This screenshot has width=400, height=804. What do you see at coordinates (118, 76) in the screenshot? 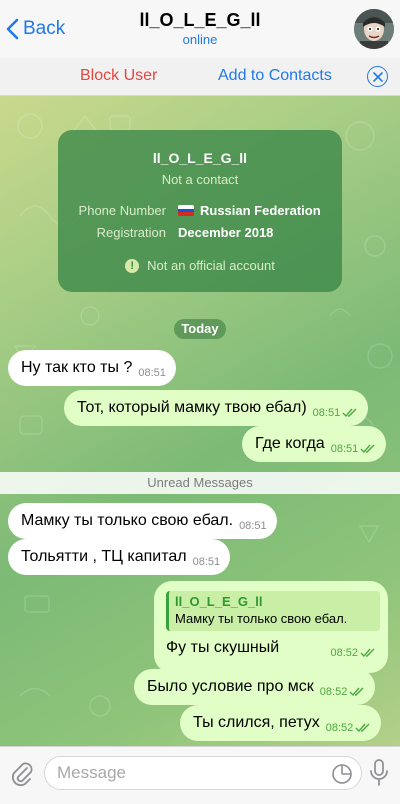
I see `block-user-button: Block User` at bounding box center [118, 76].